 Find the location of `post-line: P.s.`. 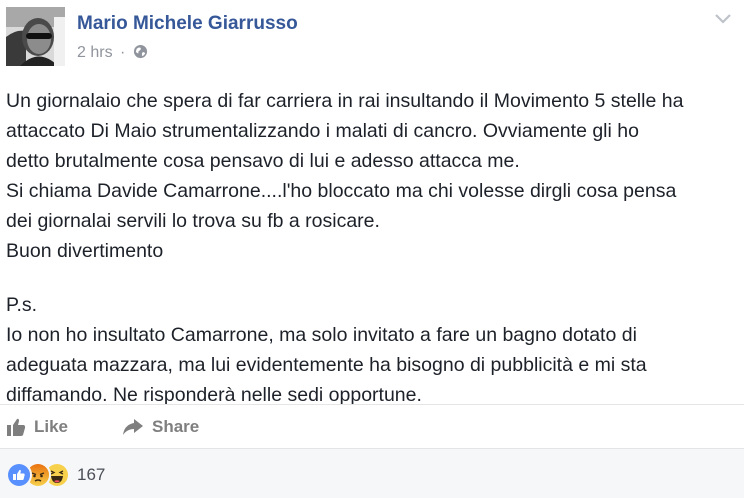

post-line: P.s. is located at coordinates (22, 305).